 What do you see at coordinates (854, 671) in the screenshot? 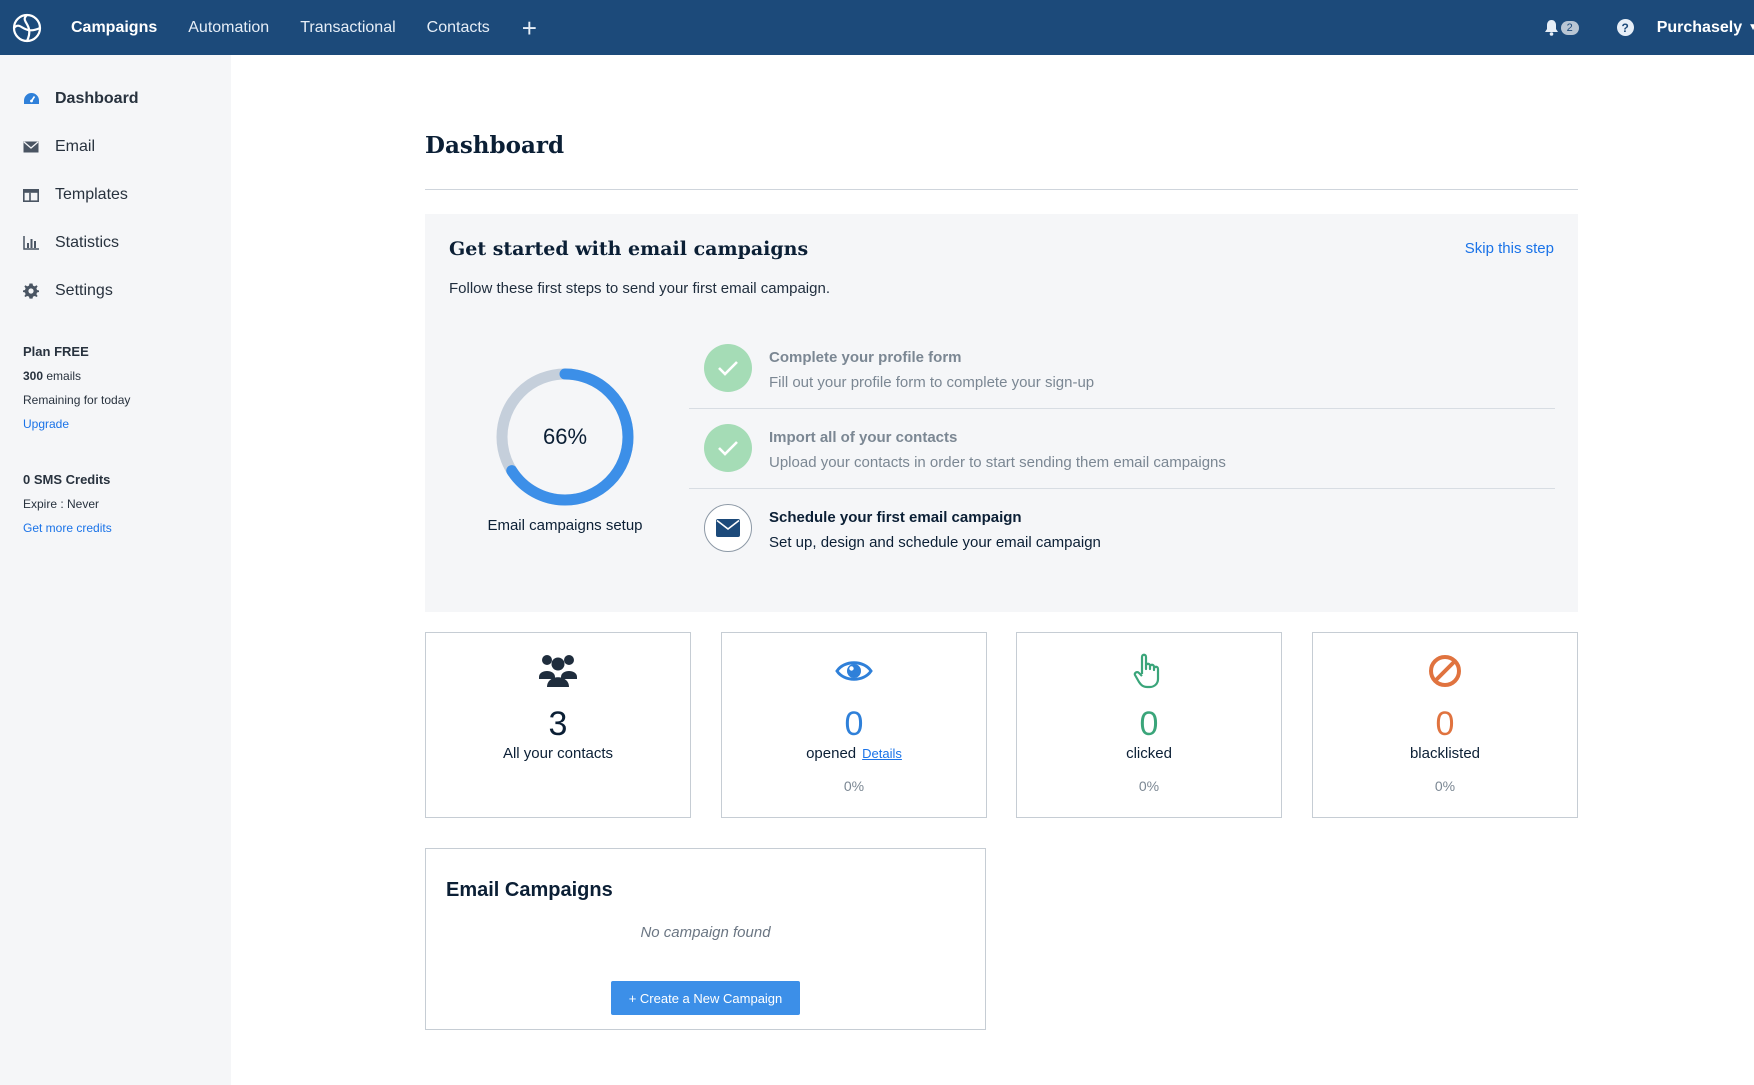
I see `eye-icon` at bounding box center [854, 671].